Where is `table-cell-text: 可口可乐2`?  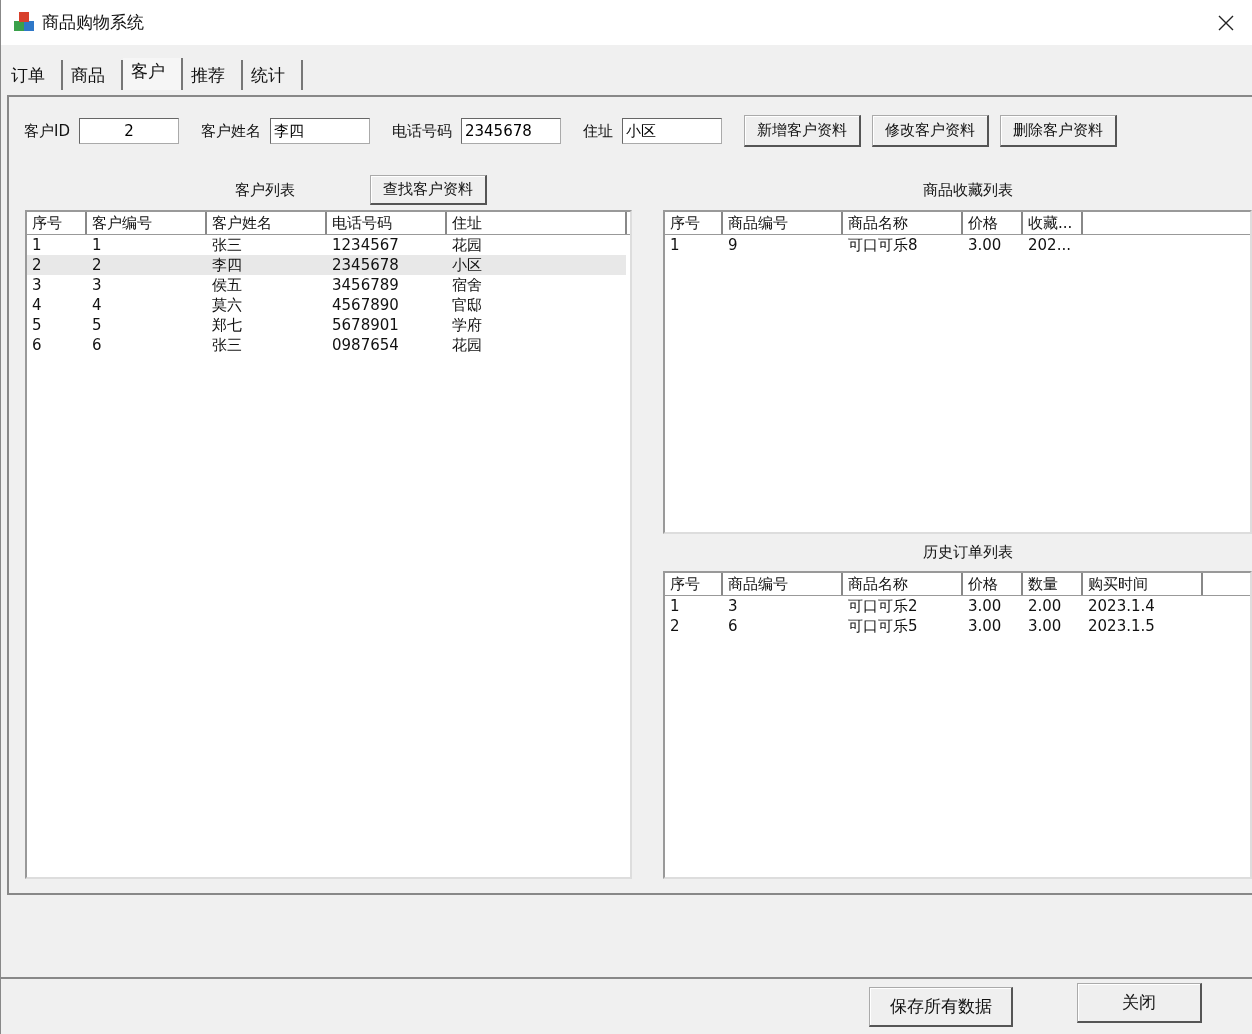 table-cell-text: 可口可乐2 is located at coordinates (883, 606).